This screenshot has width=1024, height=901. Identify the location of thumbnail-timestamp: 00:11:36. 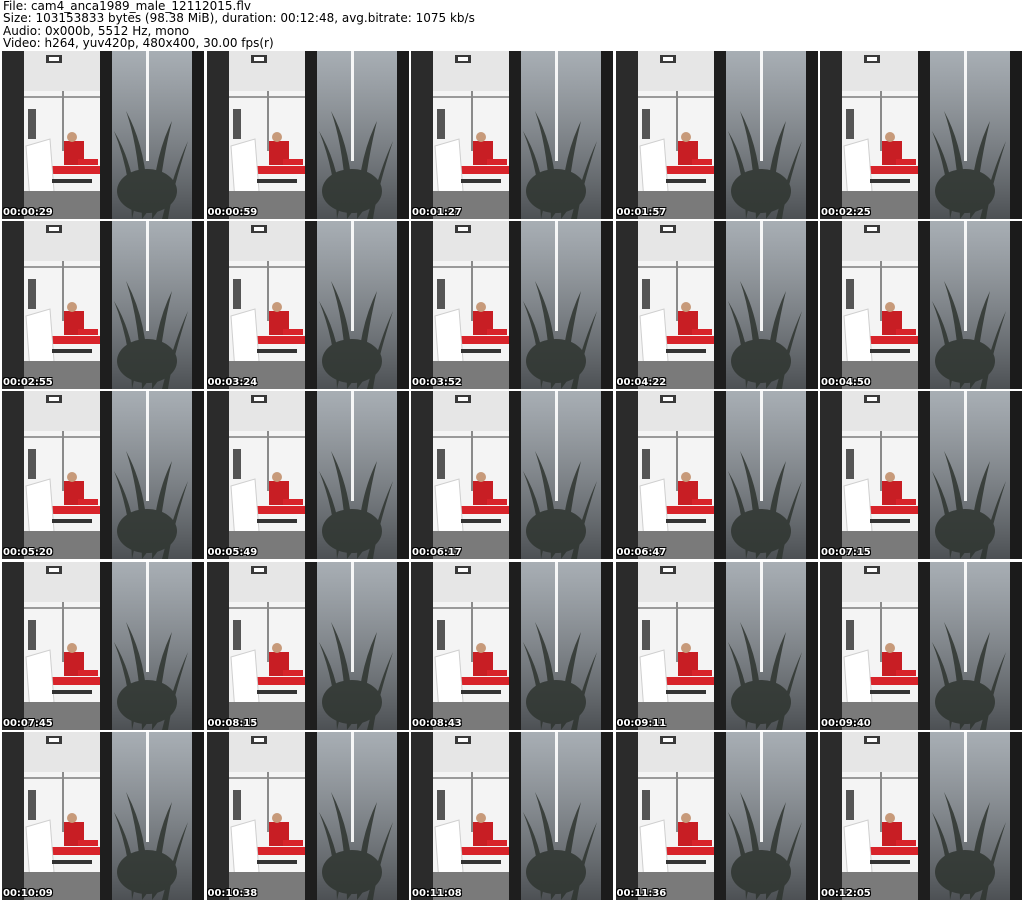
(641, 893).